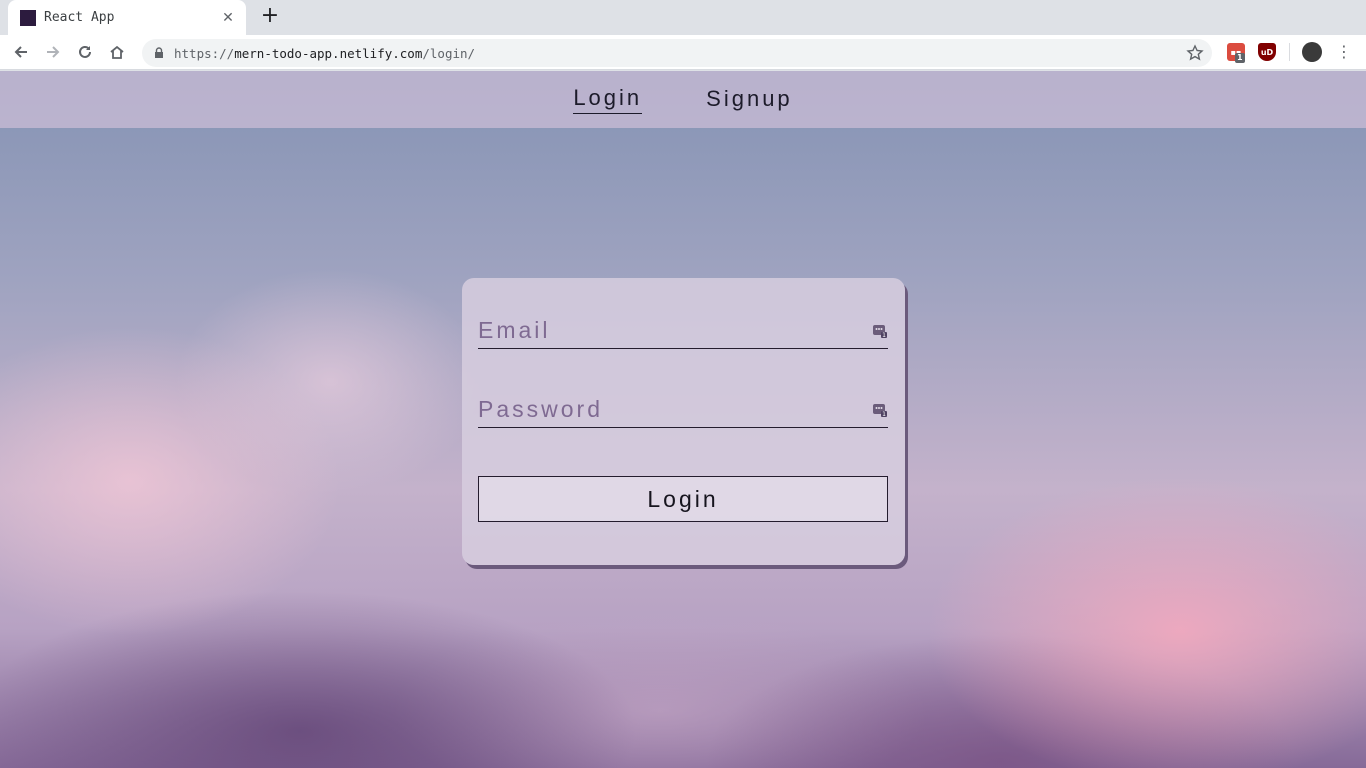 The width and height of the screenshot is (1366, 768). I want to click on home-button, so click(117, 52).